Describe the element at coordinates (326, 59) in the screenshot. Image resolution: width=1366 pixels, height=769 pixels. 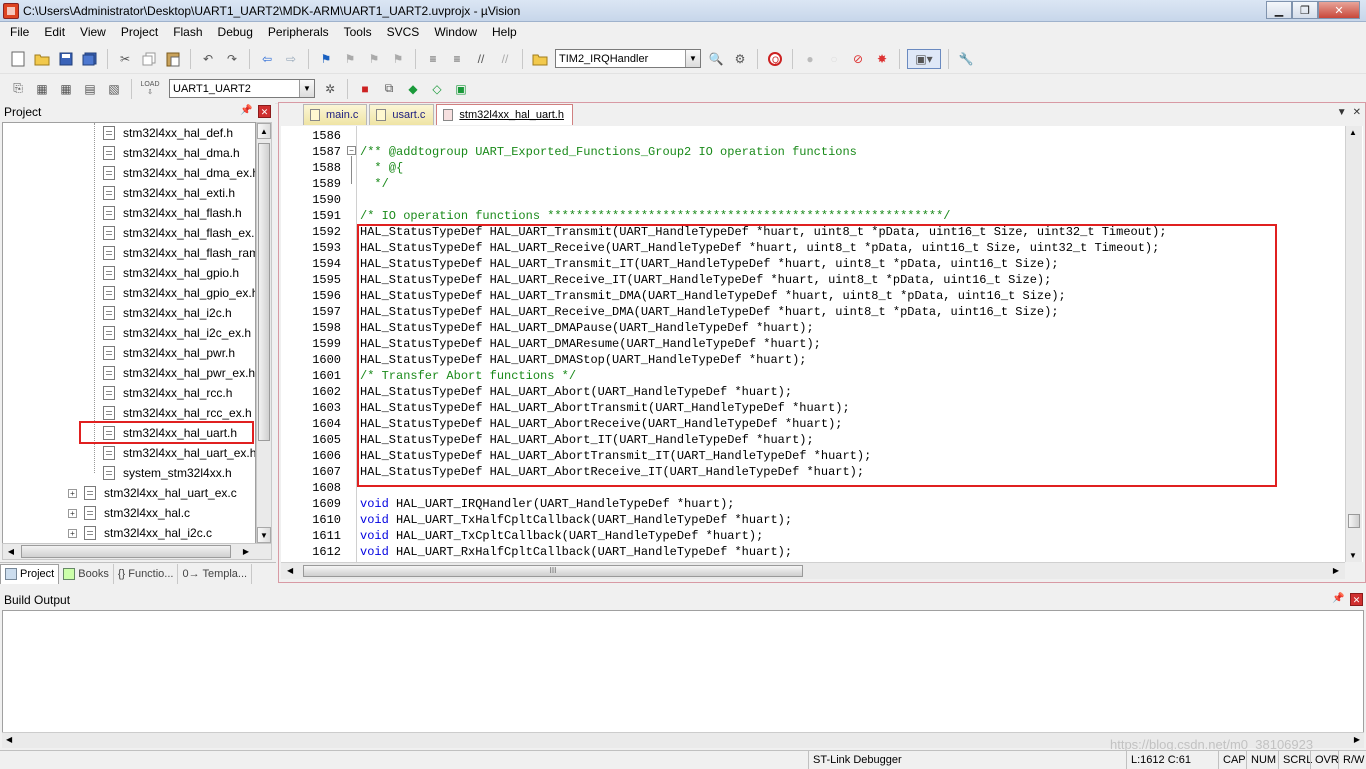
I see `bookmark-icon: ⚑` at that location.